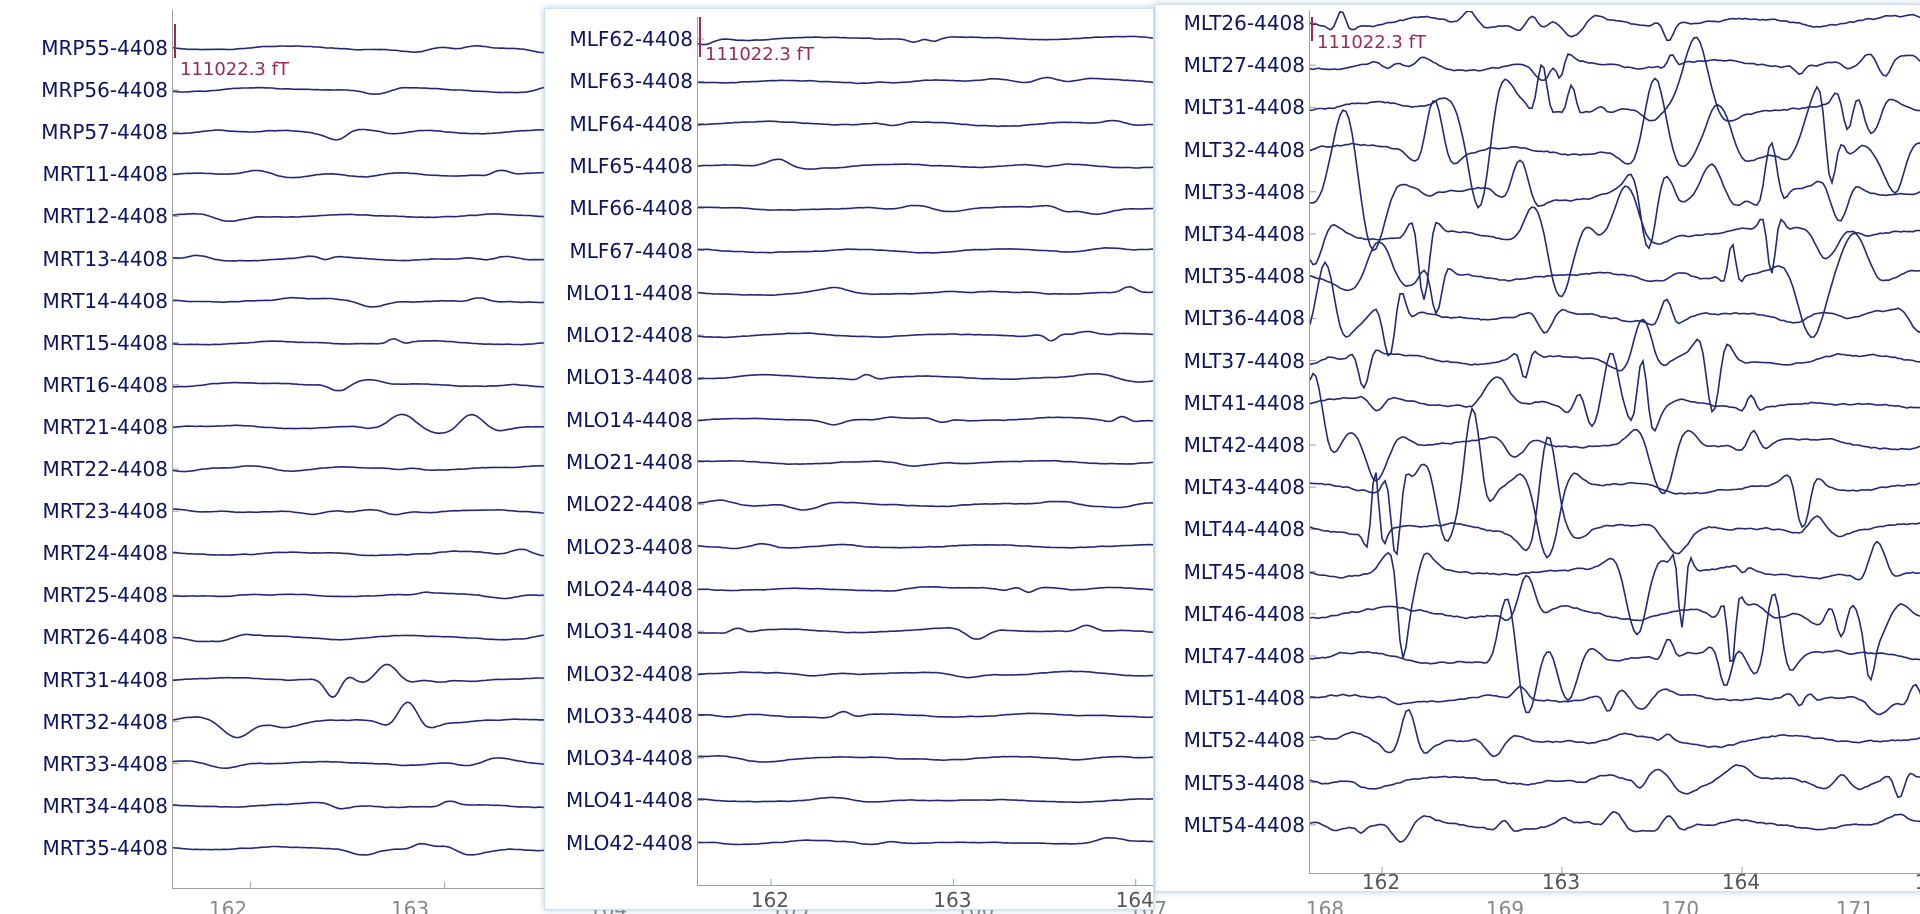 The height and width of the screenshot is (914, 1920). I want to click on channel-label: MLF66-4408, so click(621, 208).